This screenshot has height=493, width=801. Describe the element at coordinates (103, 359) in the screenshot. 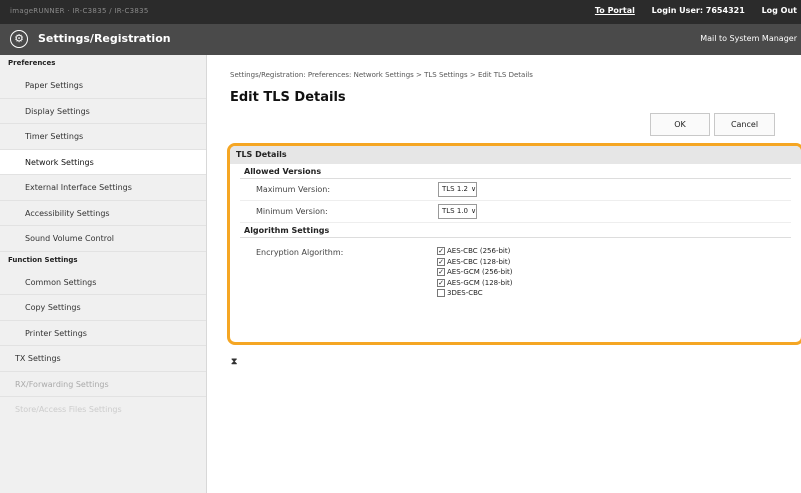

I see `sidebar-item-tx-settings: TX Settings` at that location.